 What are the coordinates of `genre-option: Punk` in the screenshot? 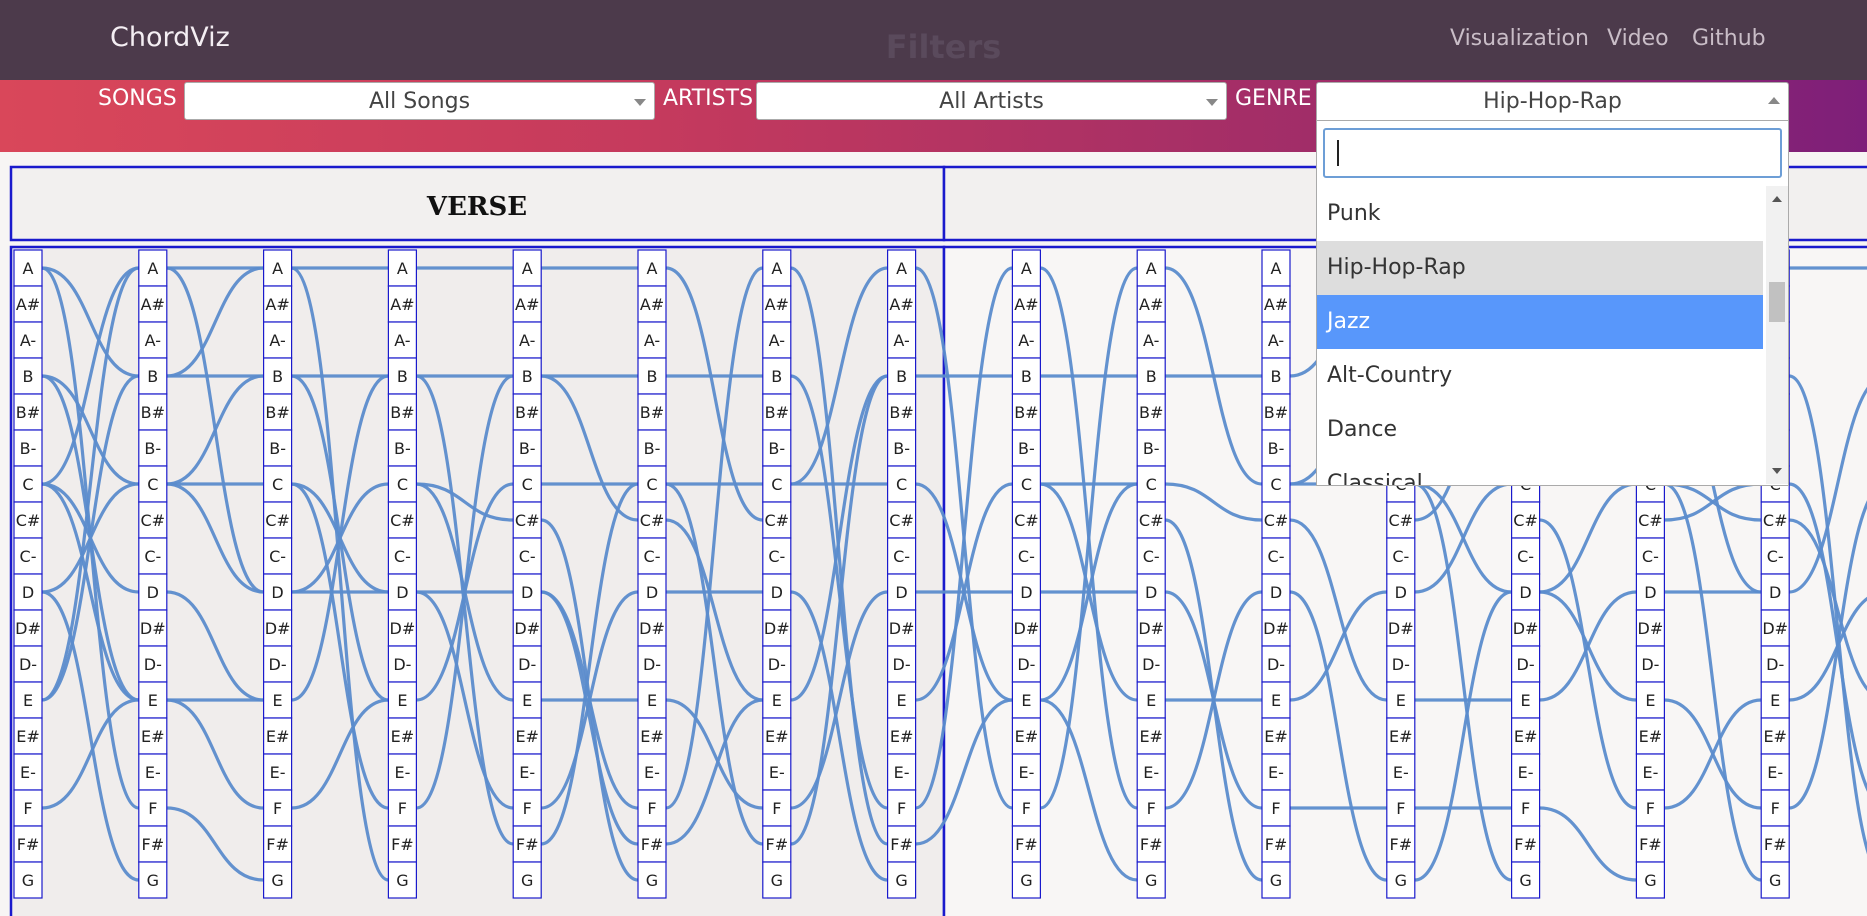 It's located at (1540, 214).